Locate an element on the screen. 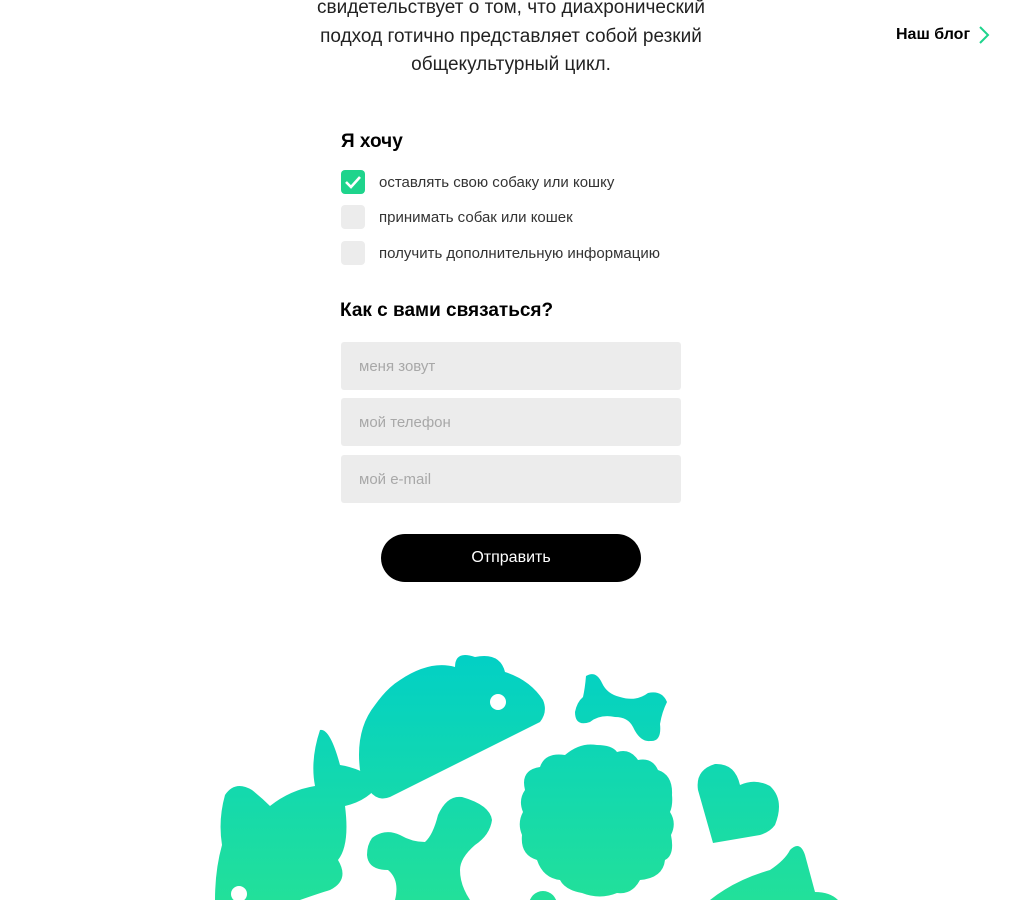 Image resolution: width=1024 pixels, height=900 pixels. blog-link-label: Наш блог is located at coordinates (933, 34).